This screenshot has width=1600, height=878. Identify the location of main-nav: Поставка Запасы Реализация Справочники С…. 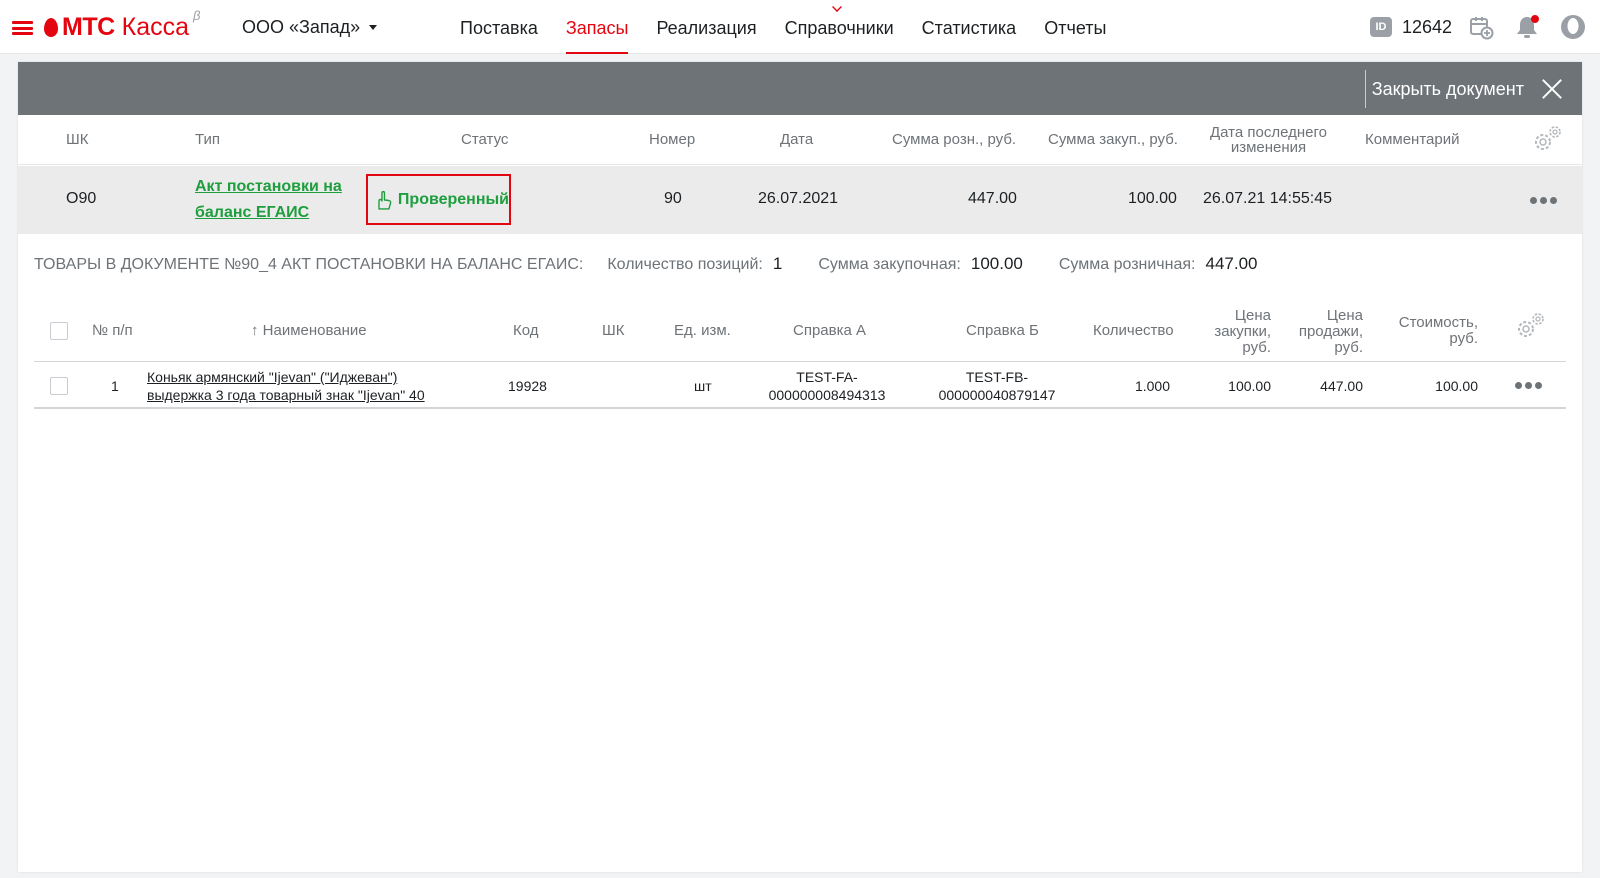
(797, 27).